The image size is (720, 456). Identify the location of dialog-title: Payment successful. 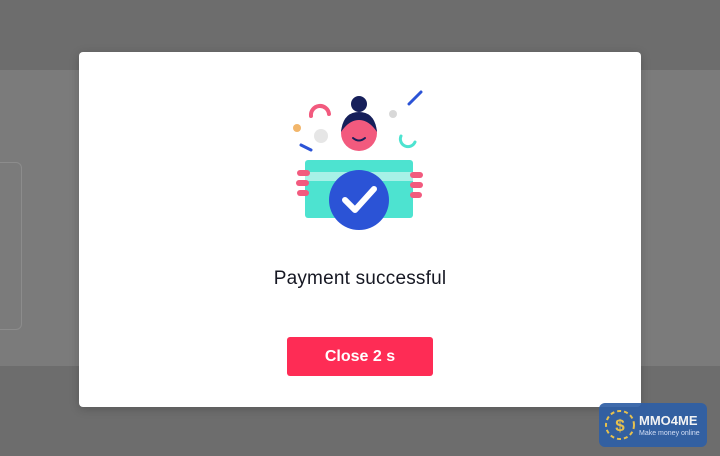
(360, 278).